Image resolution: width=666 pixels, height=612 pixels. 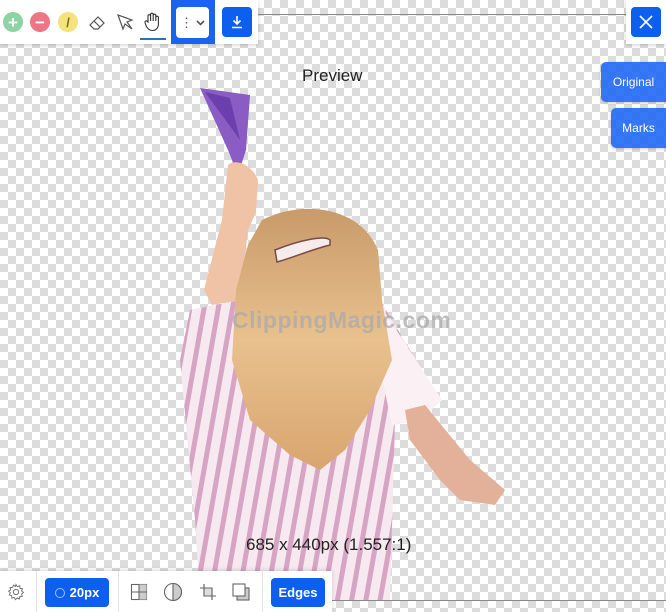 I want to click on gear-icon, so click(x=16, y=592).